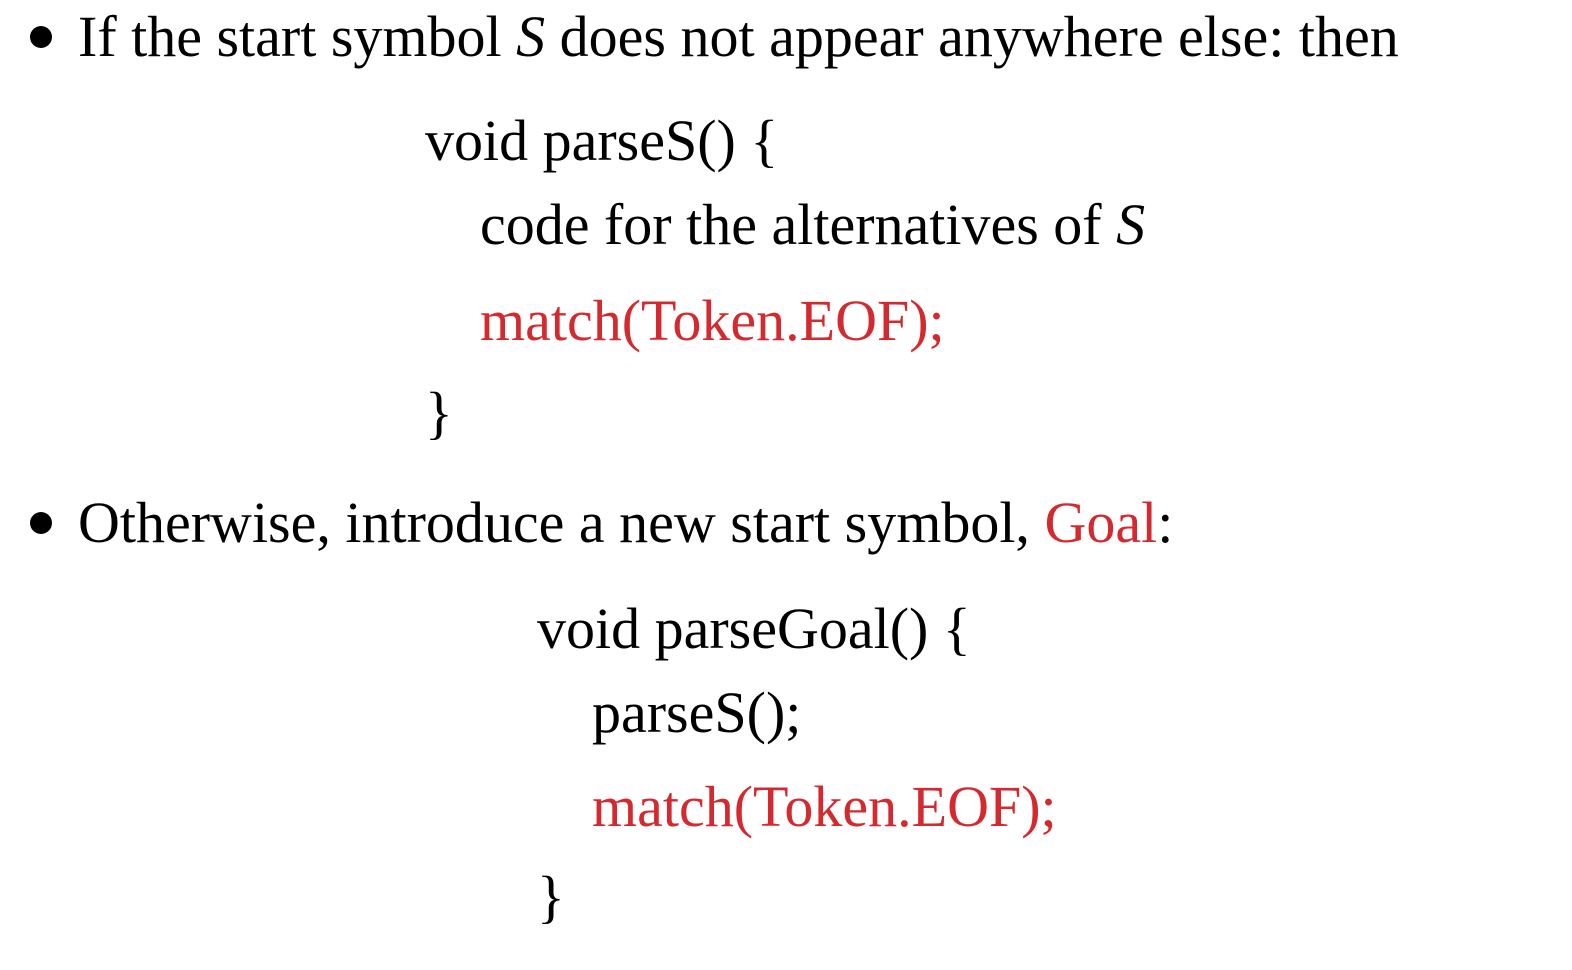 The image size is (1572, 970). Describe the element at coordinates (824, 806) in the screenshot. I see `code-2-line-3: match(Token.EOF);` at that location.